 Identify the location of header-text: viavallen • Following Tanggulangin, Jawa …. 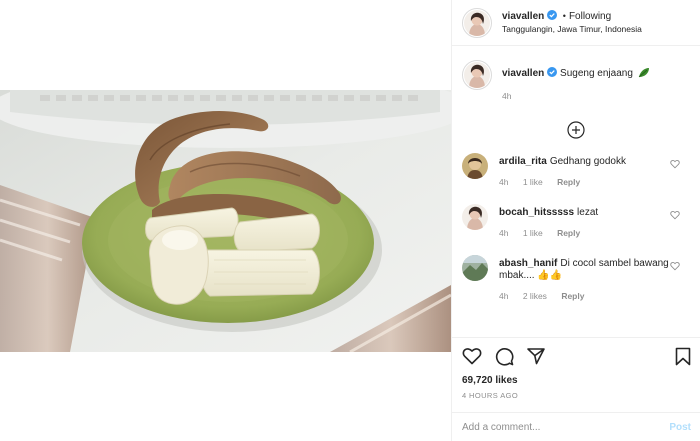
(572, 22).